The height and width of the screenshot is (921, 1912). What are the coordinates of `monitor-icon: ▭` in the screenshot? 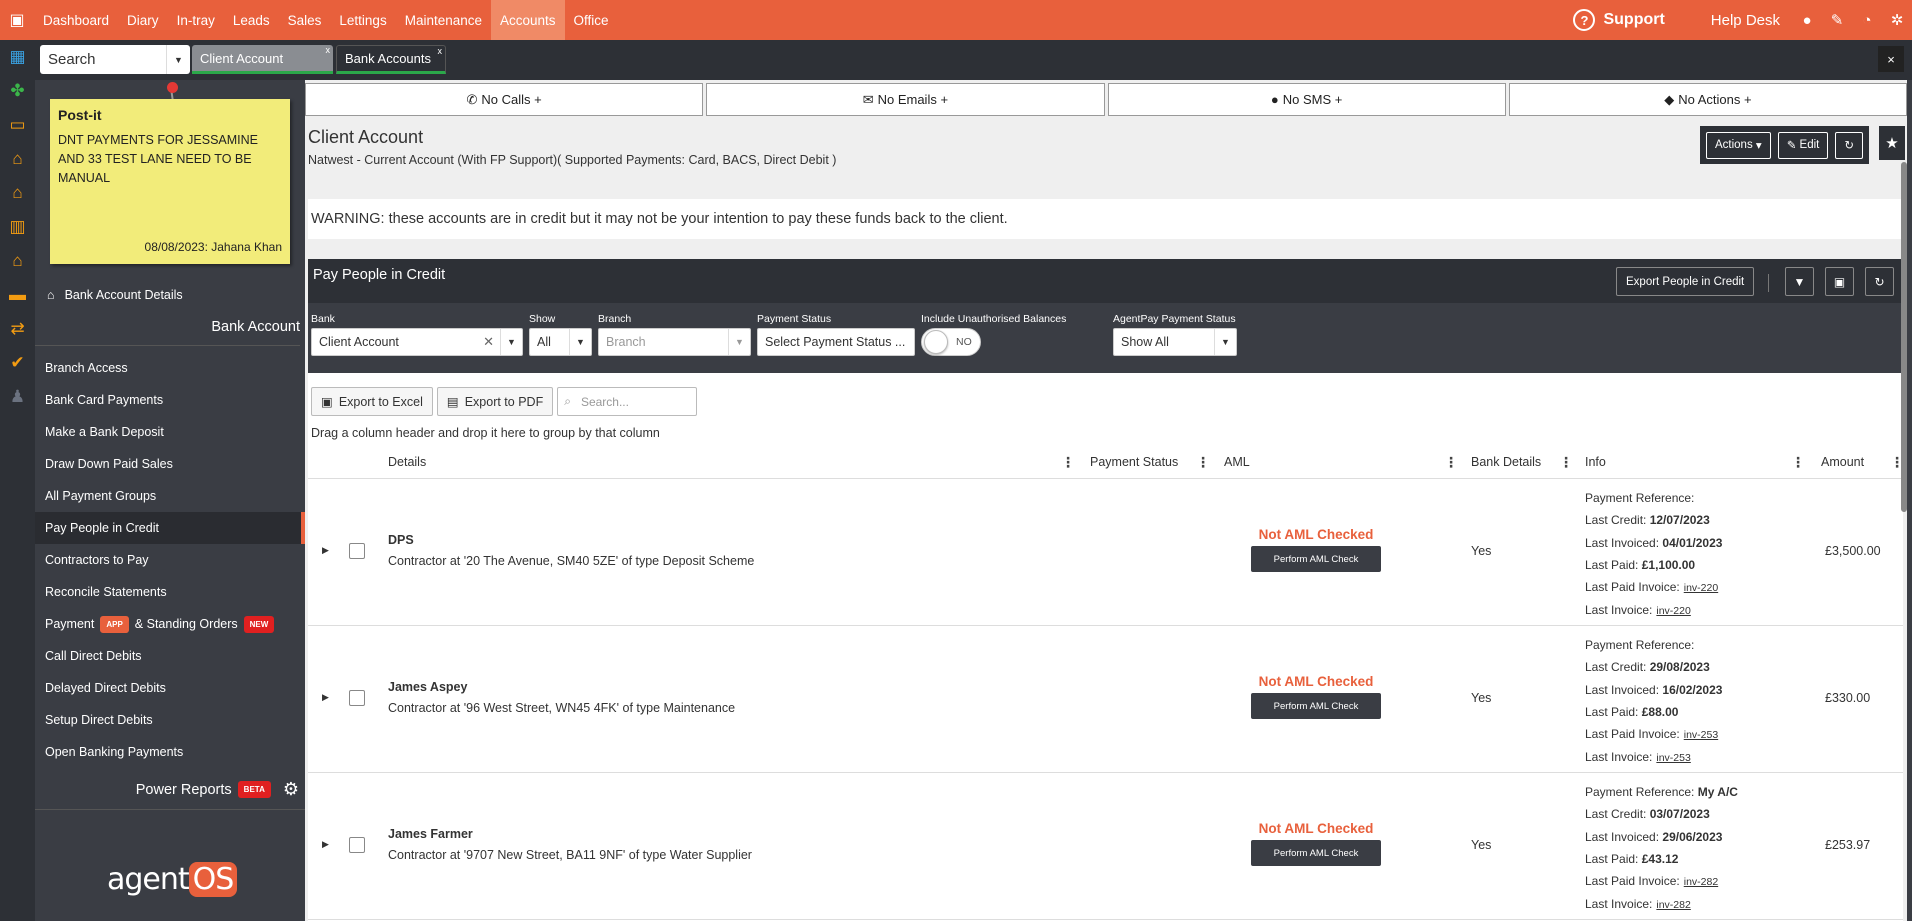 It's located at (17, 125).